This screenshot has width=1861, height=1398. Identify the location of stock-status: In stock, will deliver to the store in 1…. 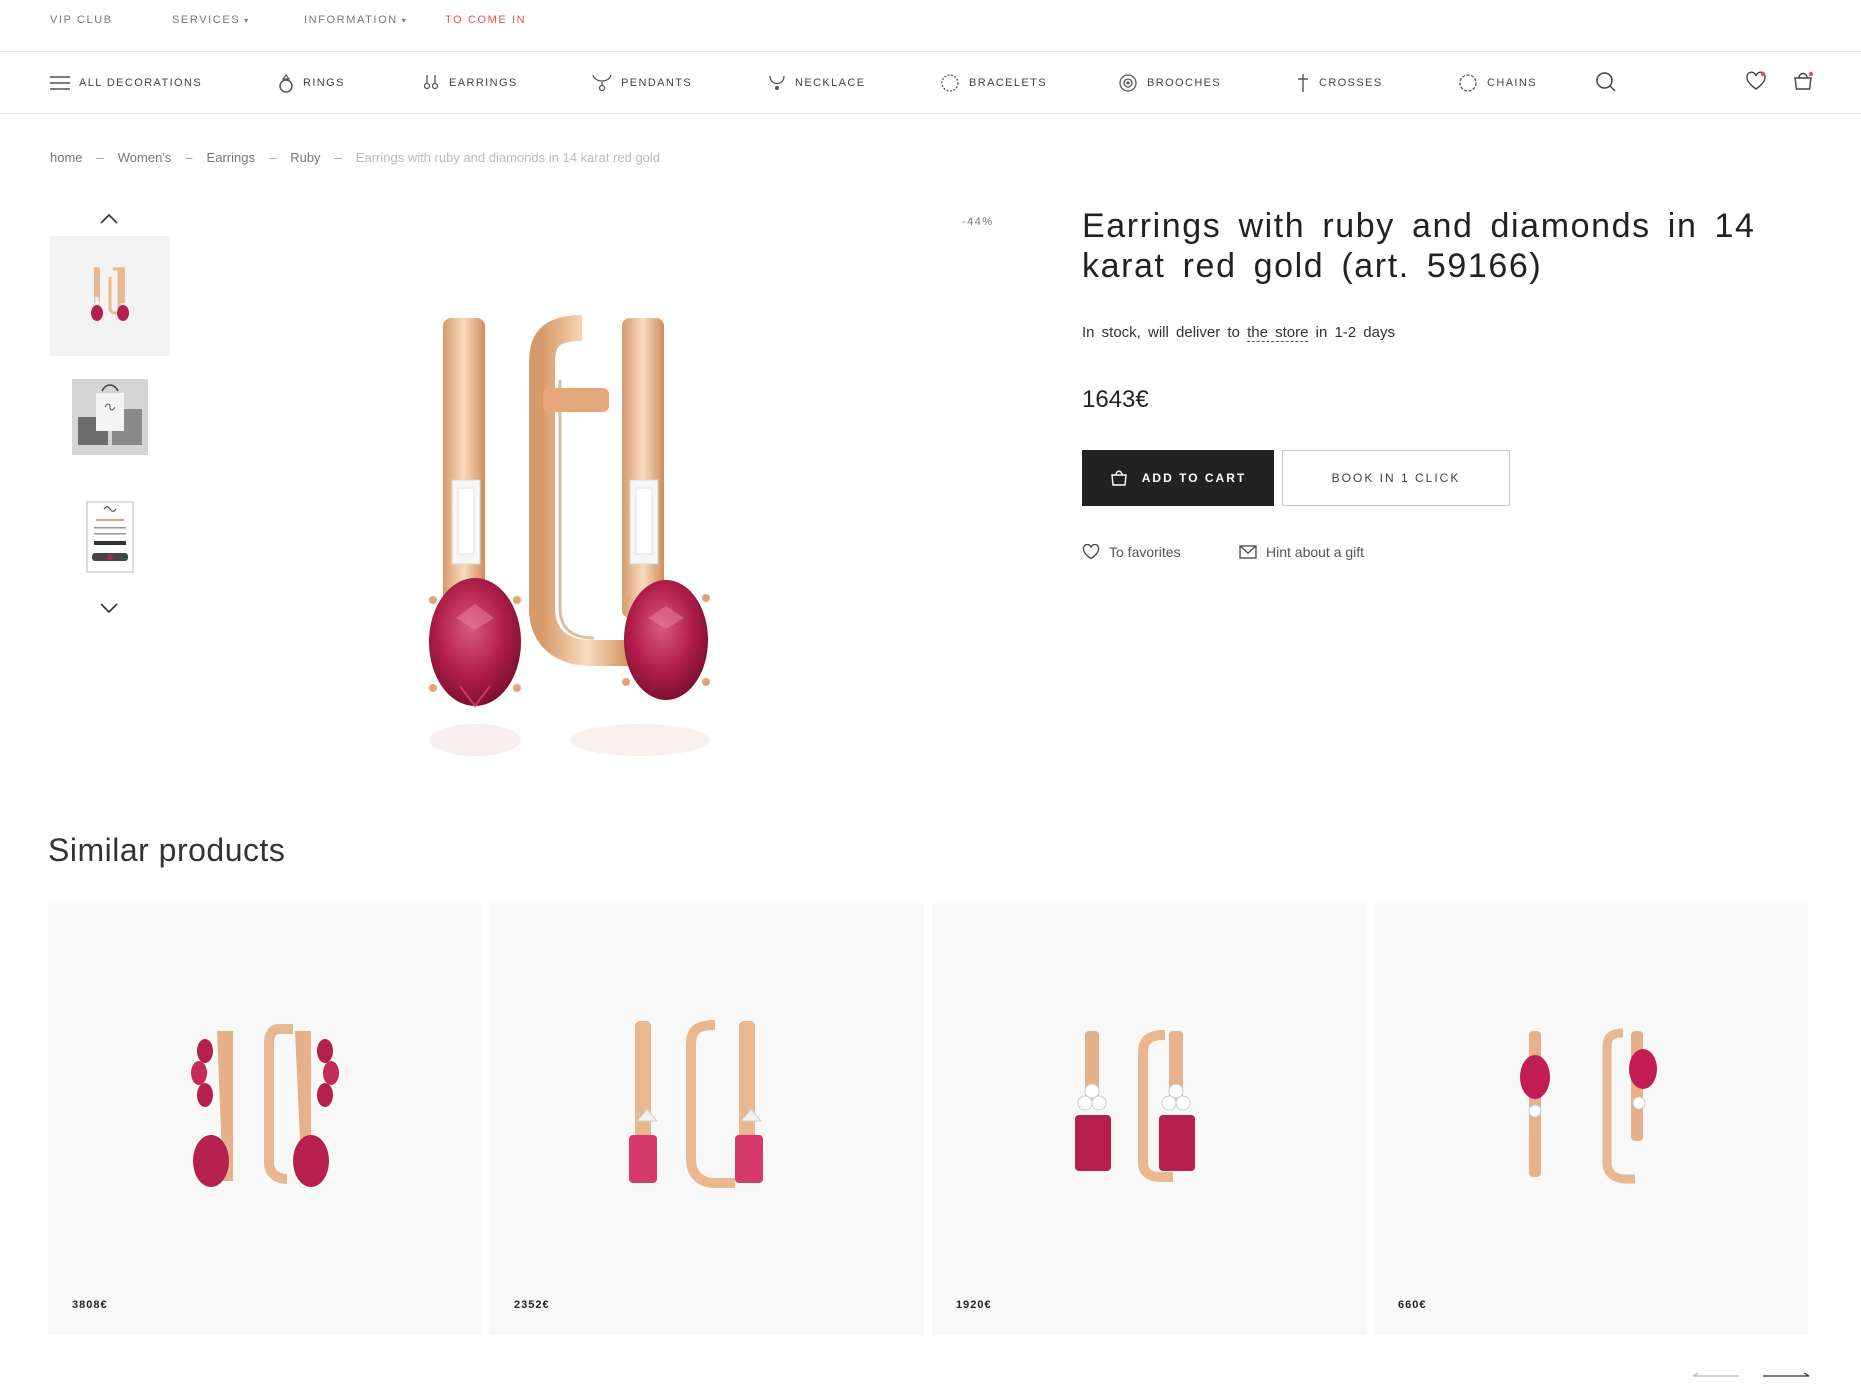
(1238, 333).